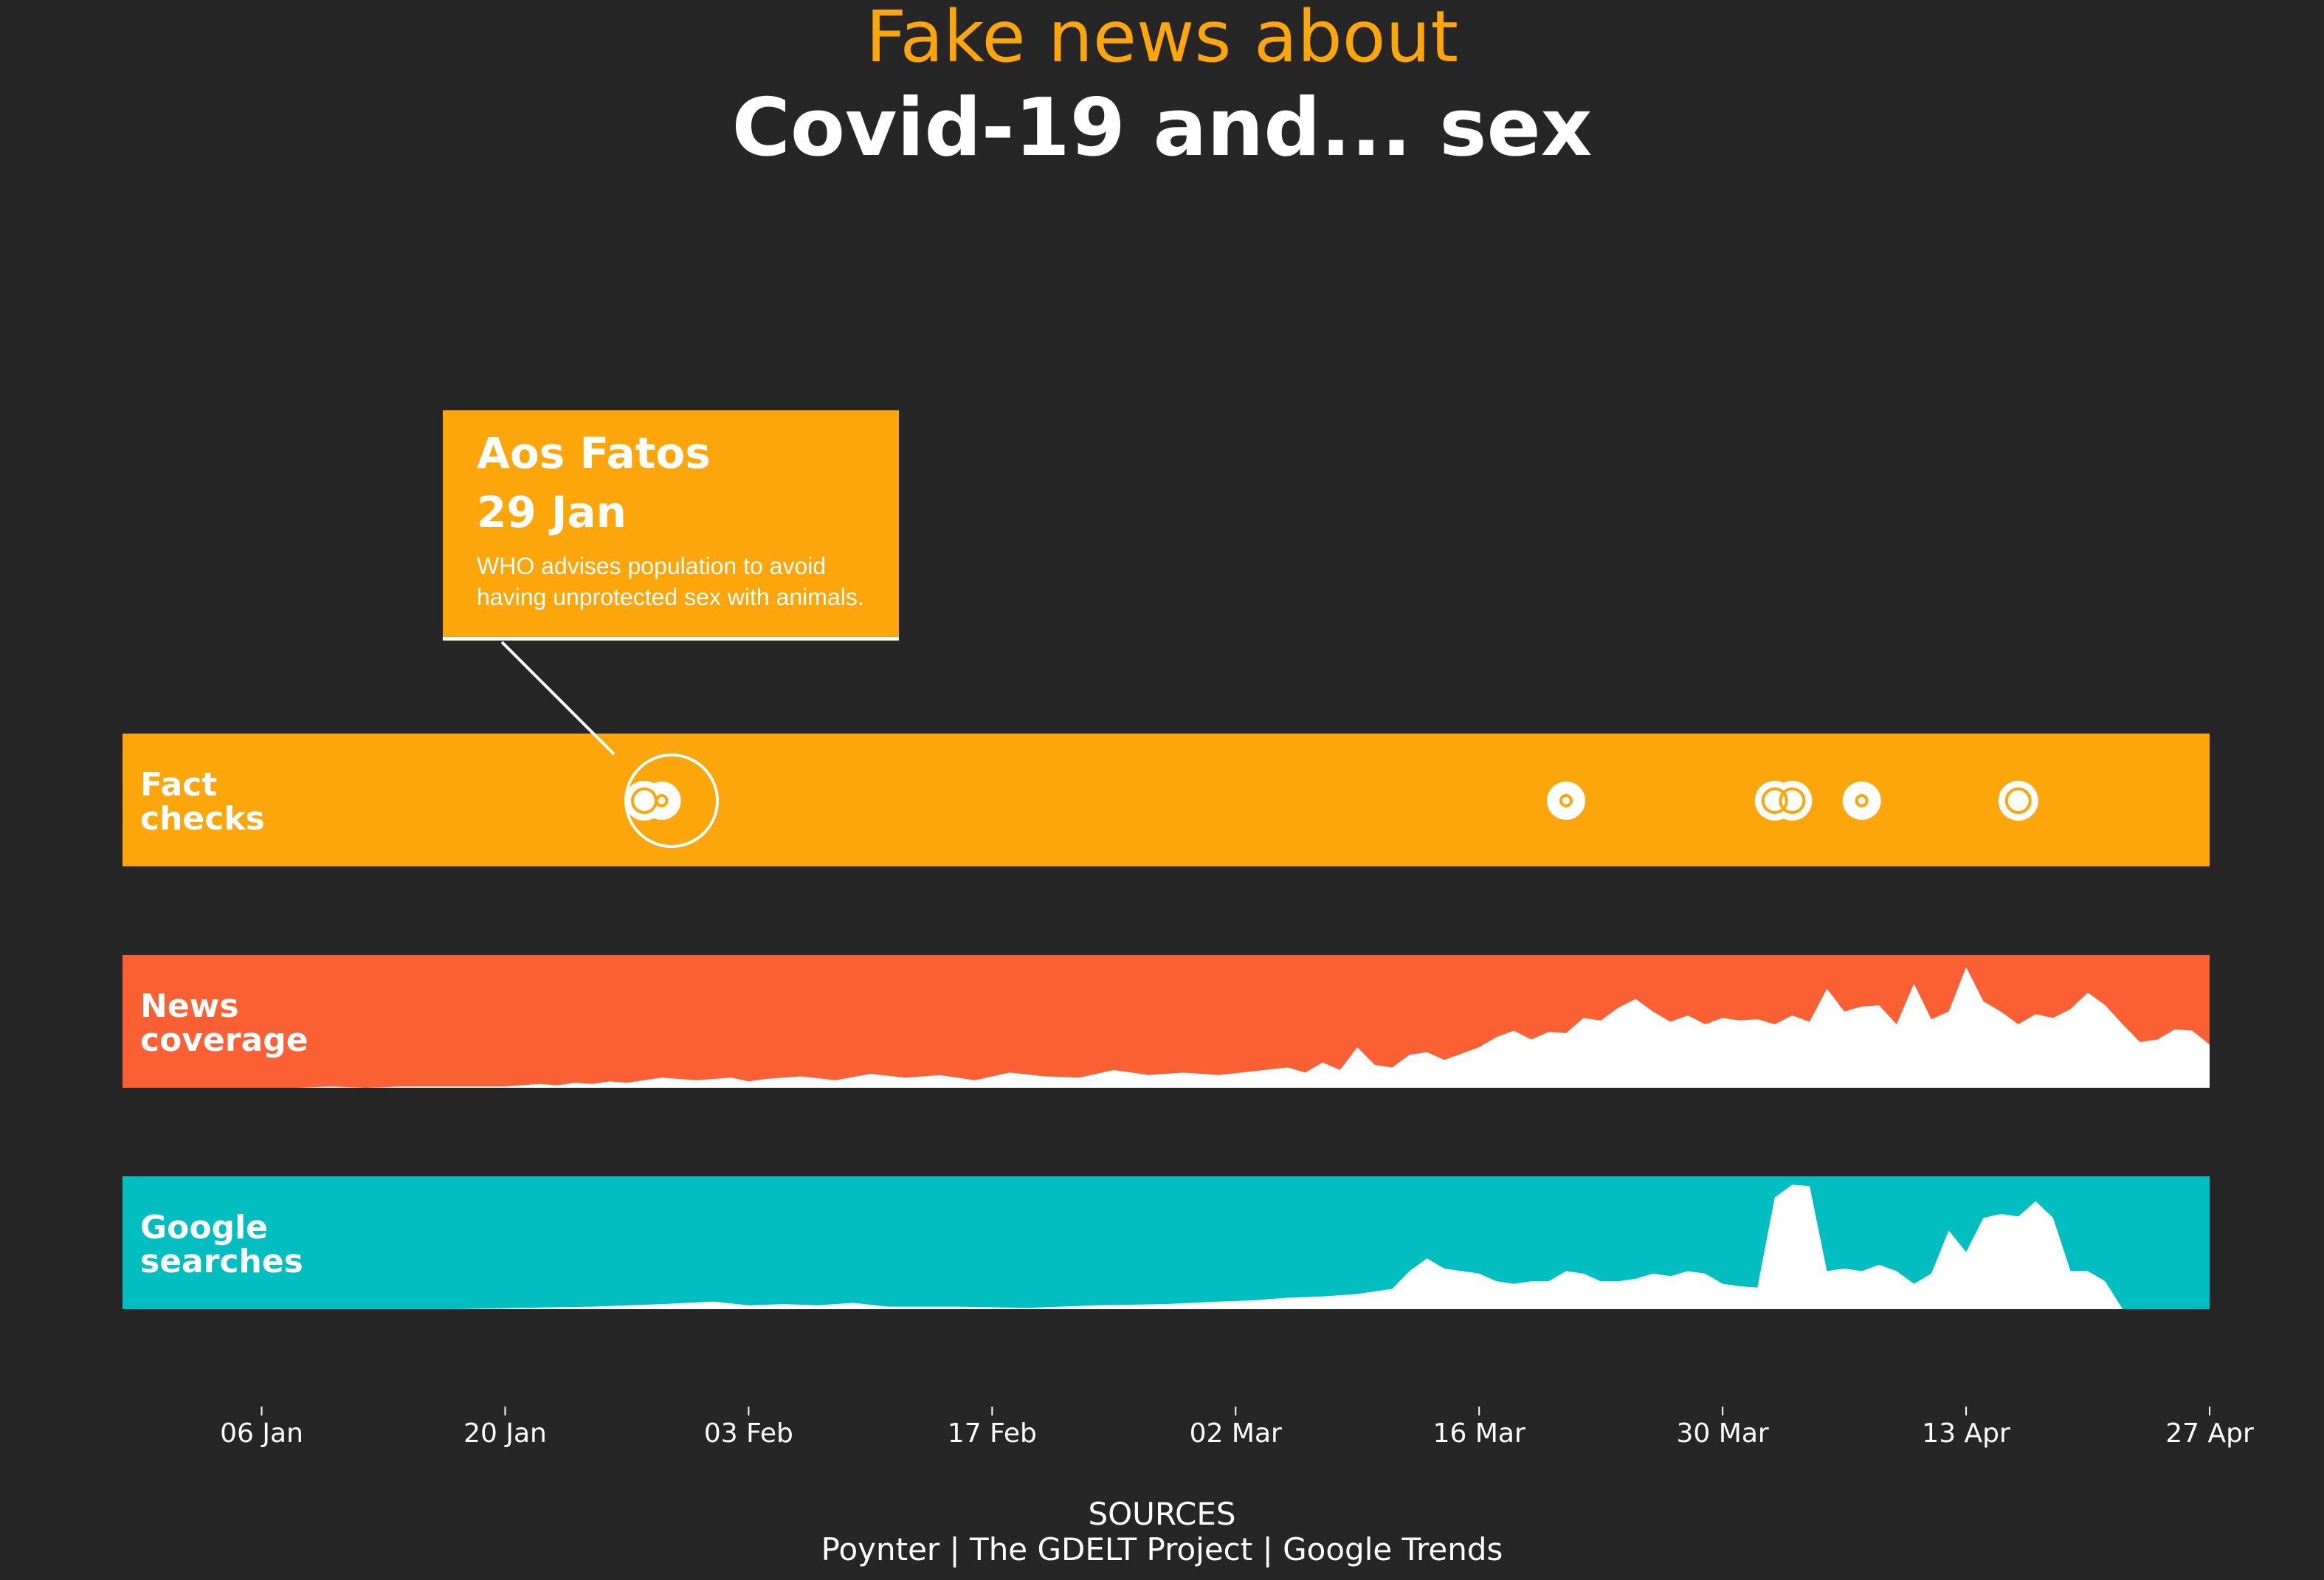 The height and width of the screenshot is (1580, 2324). I want to click on x-tick-label: 27 Apr, so click(2209, 1433).